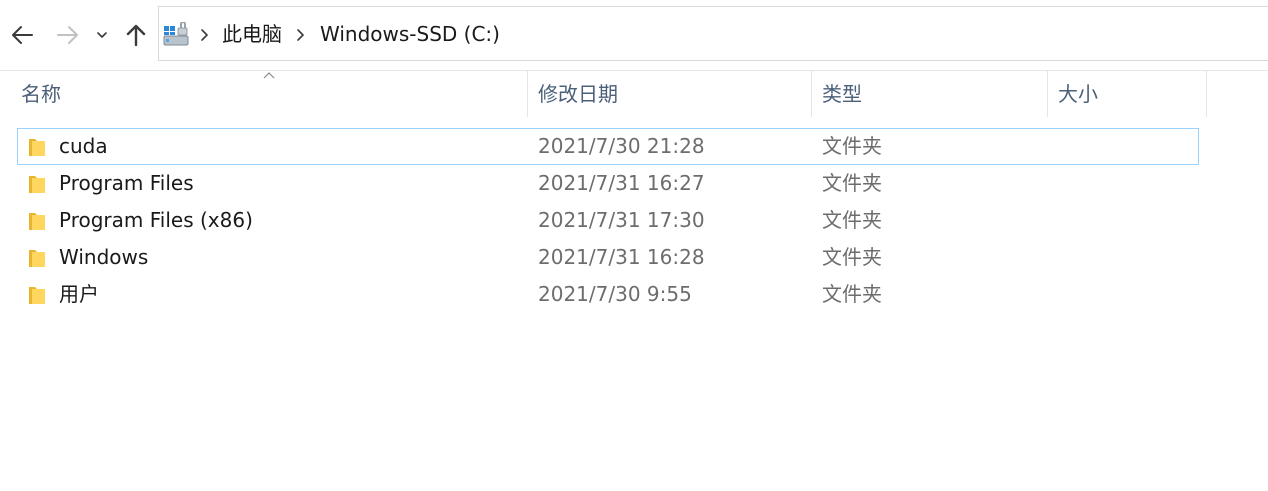 The image size is (1268, 491). I want to click on back-button, so click(22, 35).